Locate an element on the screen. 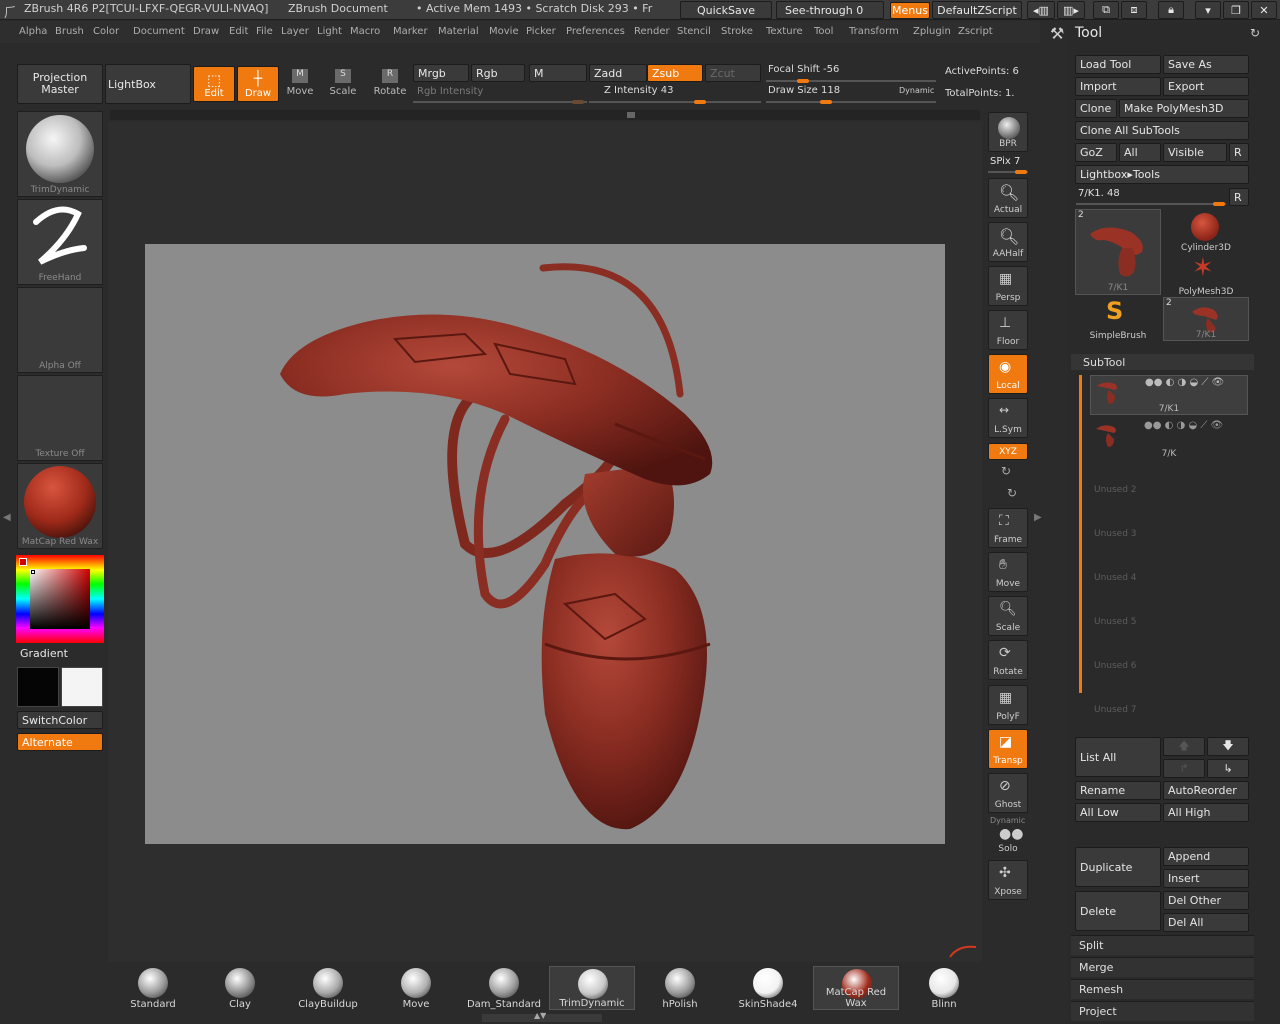 This screenshot has height=1024, width=1280. tool-thumb-secondary: 2 7/K1 is located at coordinates (1206, 319).